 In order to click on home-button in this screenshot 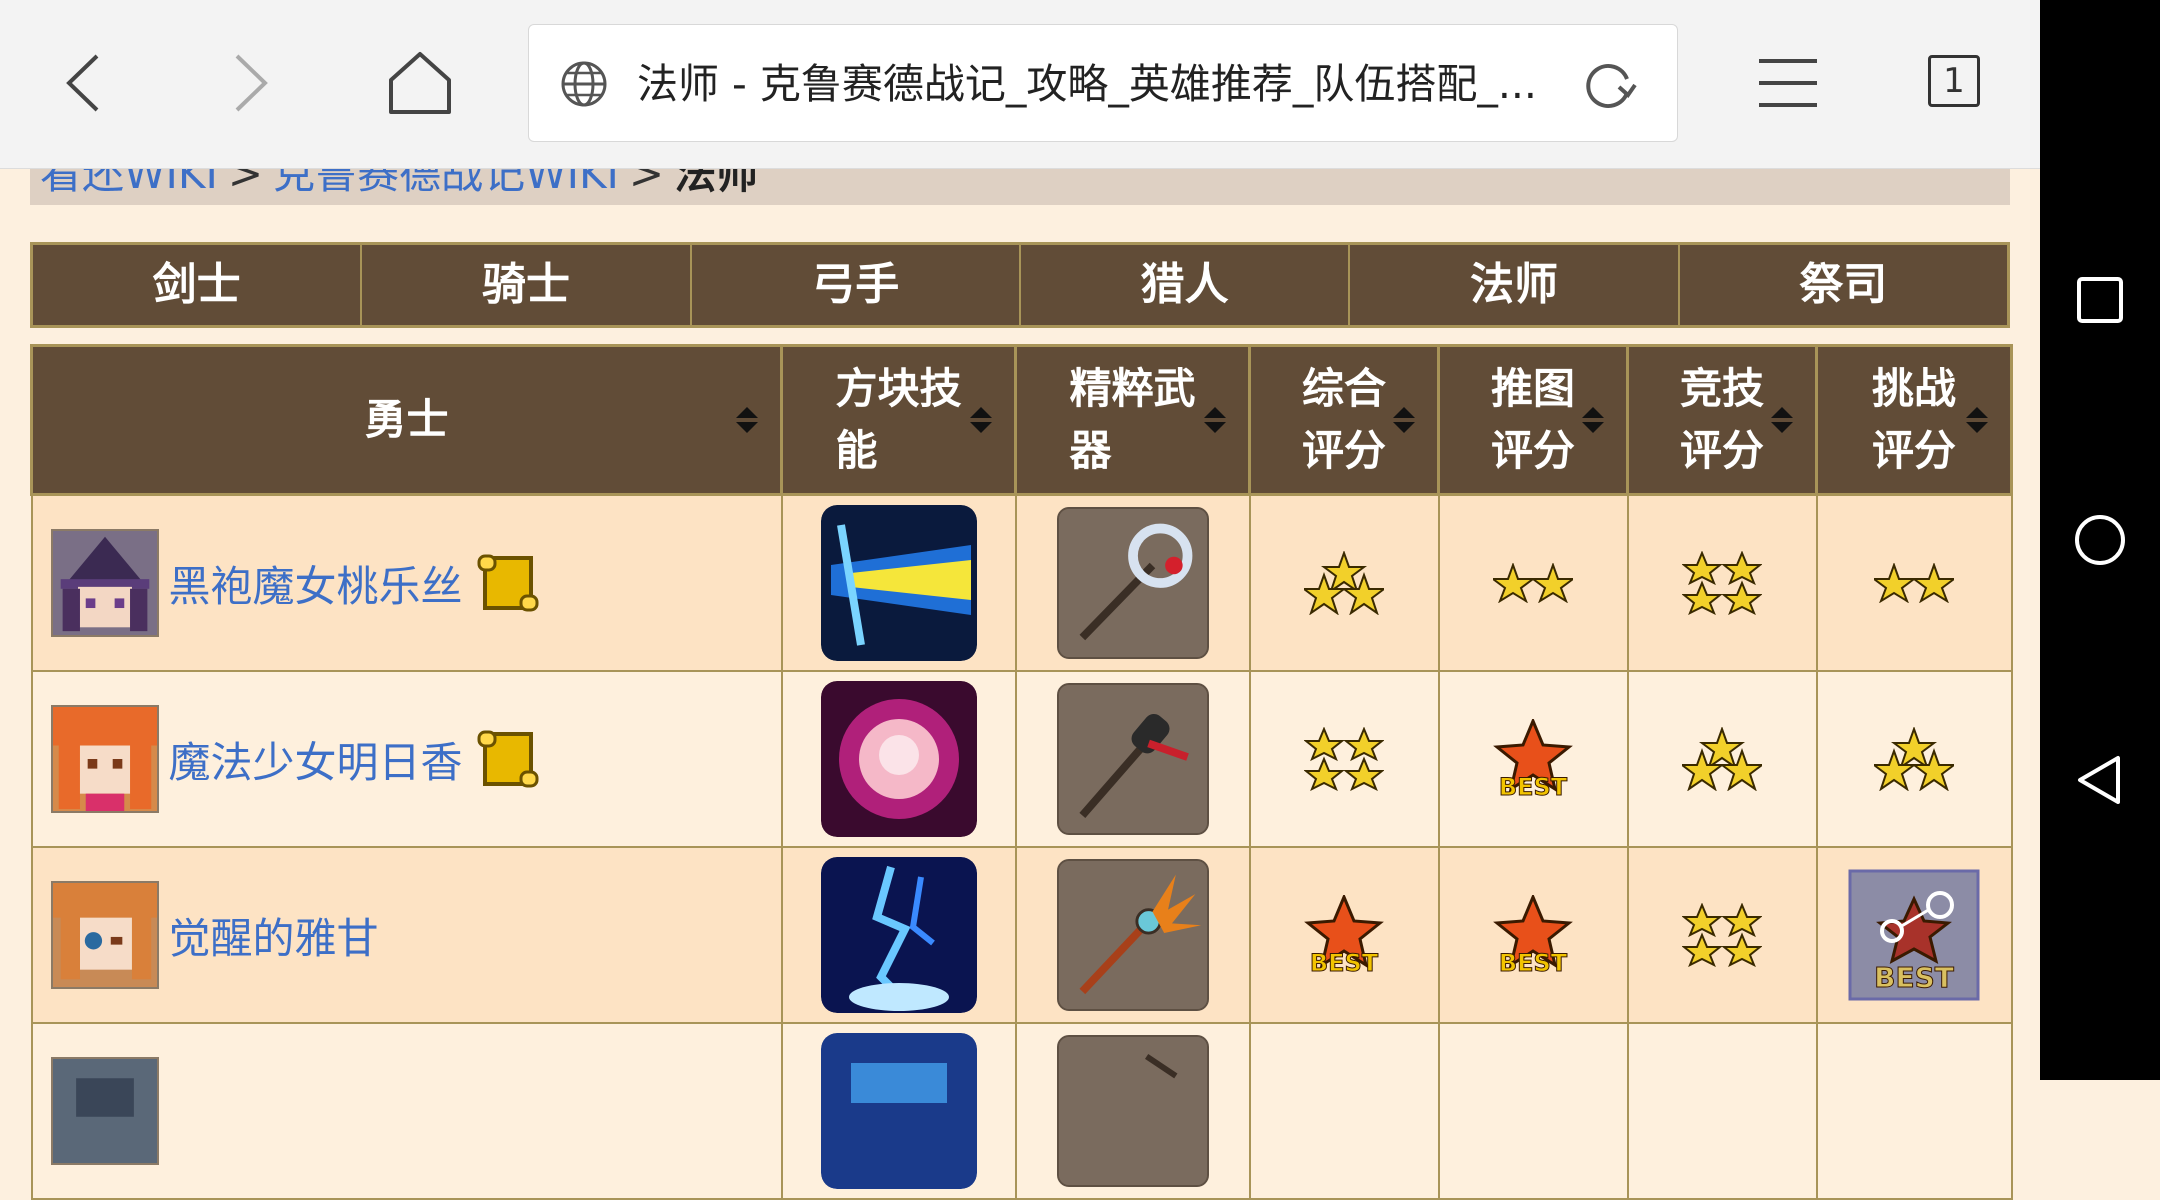, I will do `click(420, 83)`.